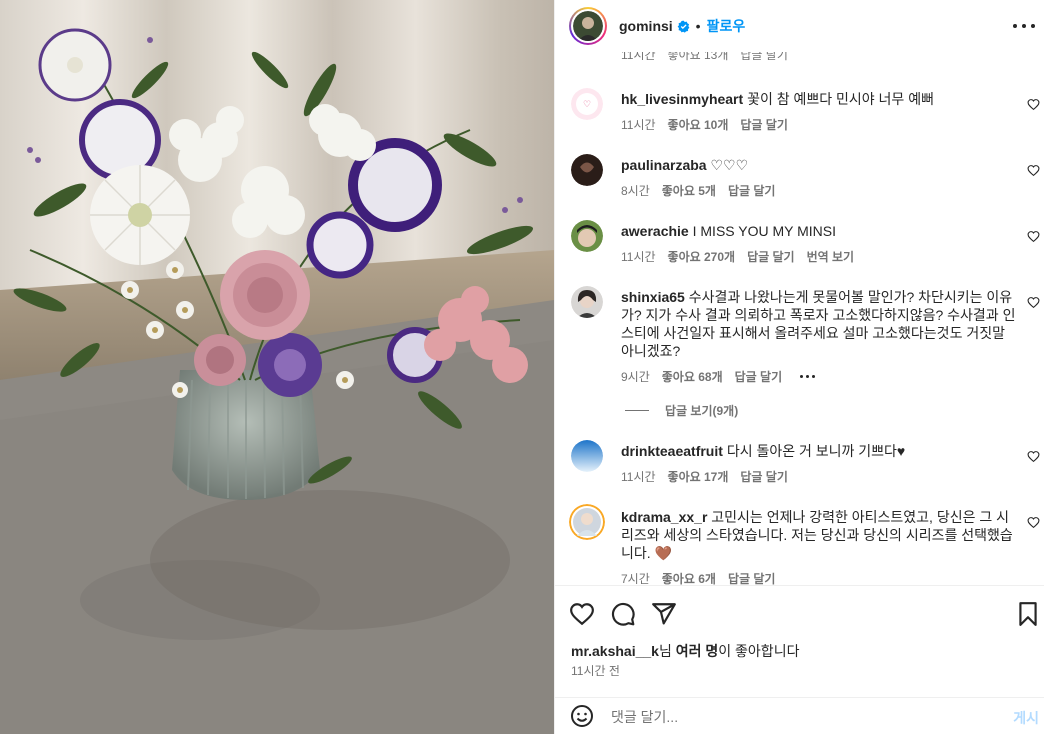  Describe the element at coordinates (683, 26) in the screenshot. I see `verified-badge-icon` at that location.